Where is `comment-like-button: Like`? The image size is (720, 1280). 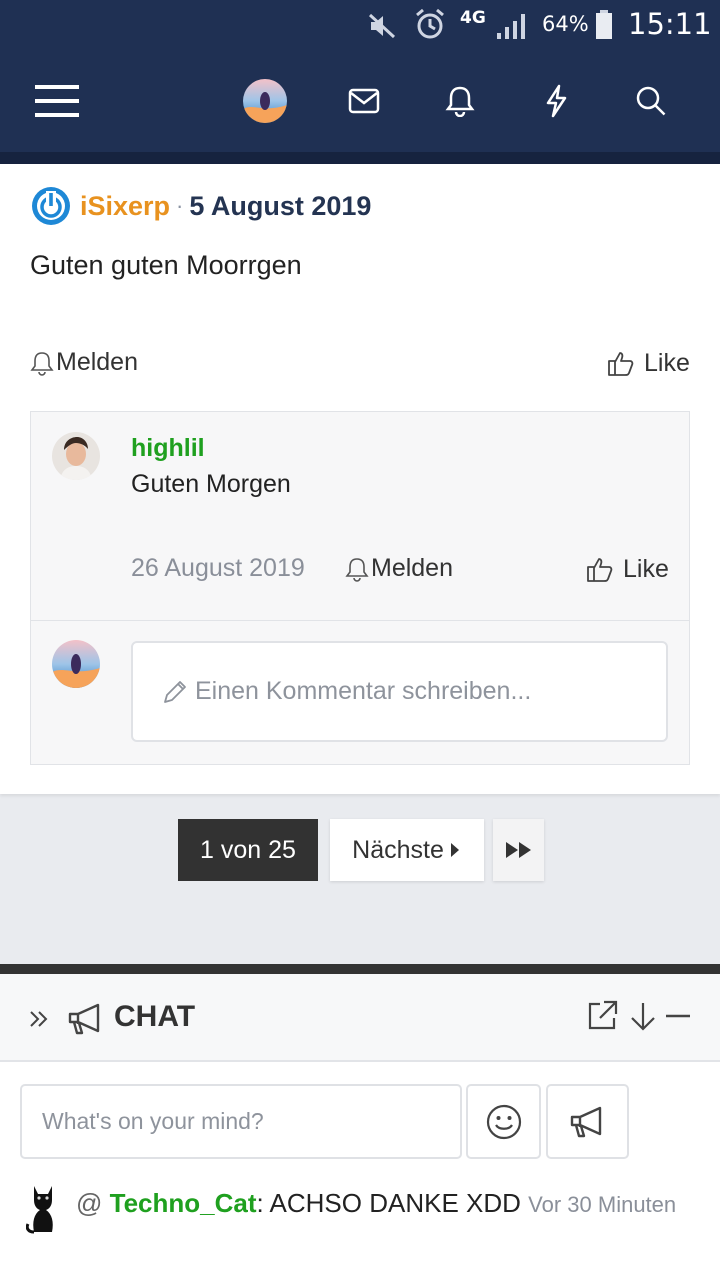
comment-like-button: Like is located at coordinates (627, 569).